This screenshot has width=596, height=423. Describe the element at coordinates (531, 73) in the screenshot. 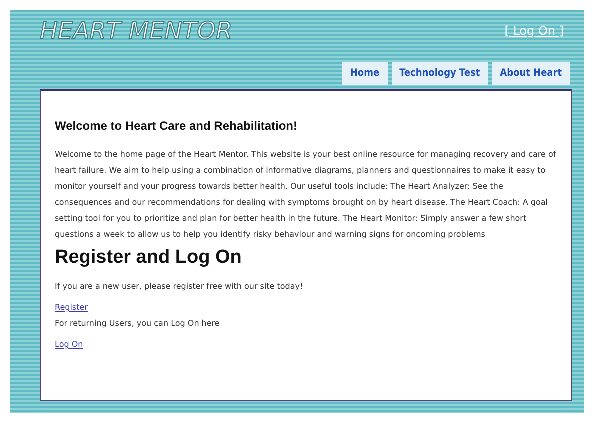

I see `nav-tab: About Heart` at that location.